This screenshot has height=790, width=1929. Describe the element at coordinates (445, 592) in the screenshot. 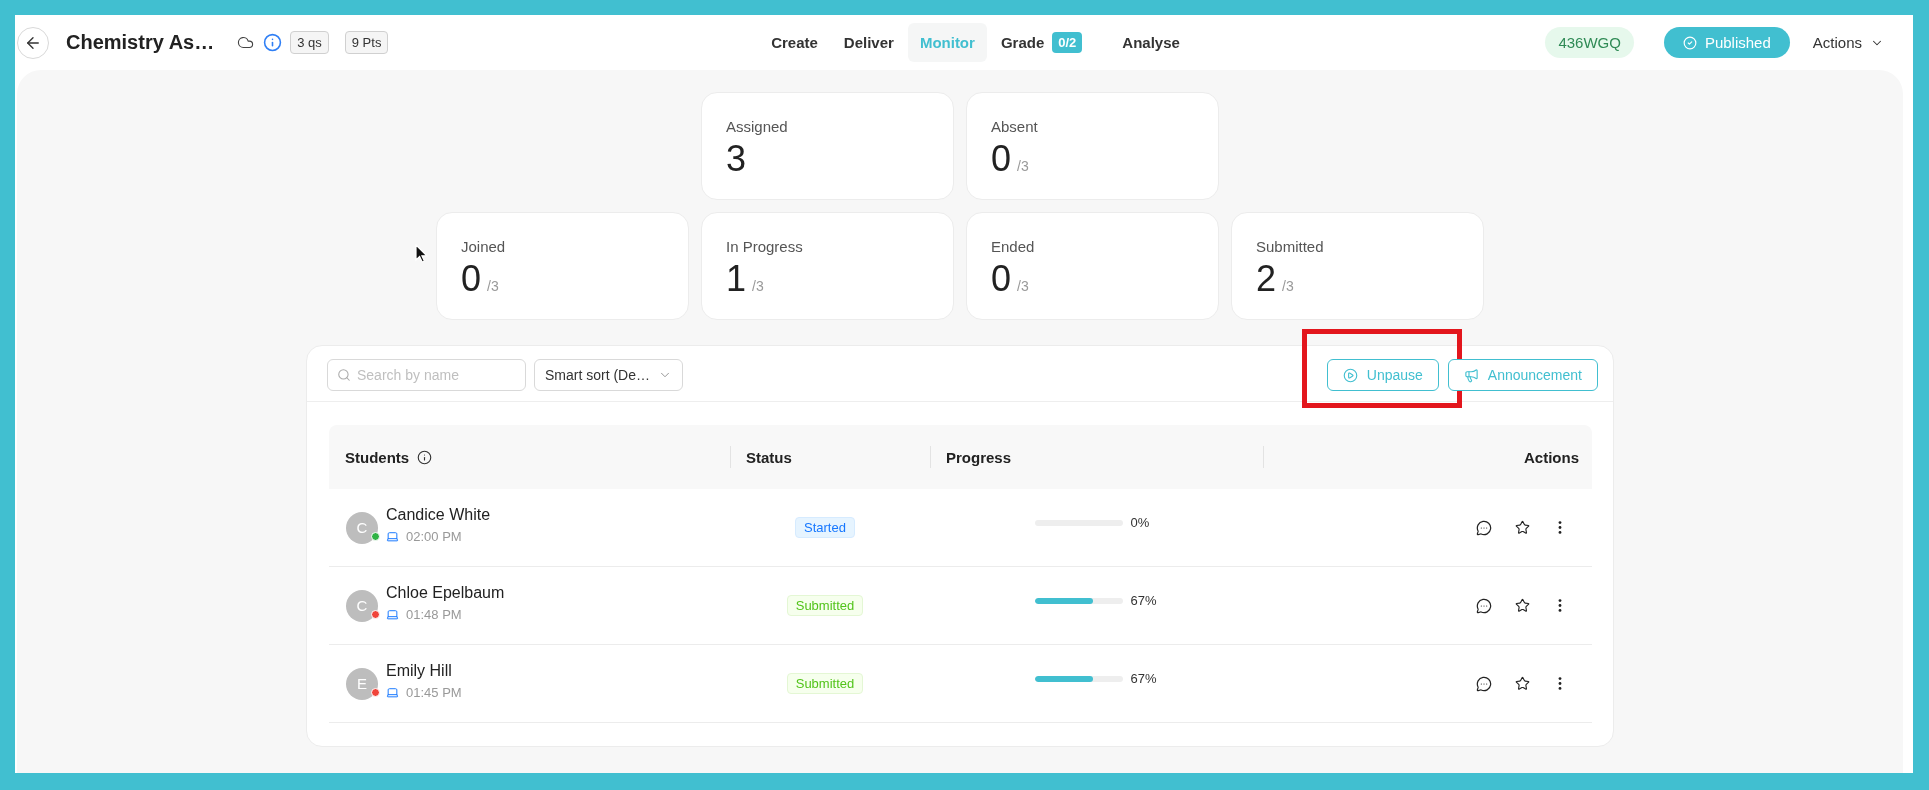

I see `student-name: Chloe Epelbaum` at that location.